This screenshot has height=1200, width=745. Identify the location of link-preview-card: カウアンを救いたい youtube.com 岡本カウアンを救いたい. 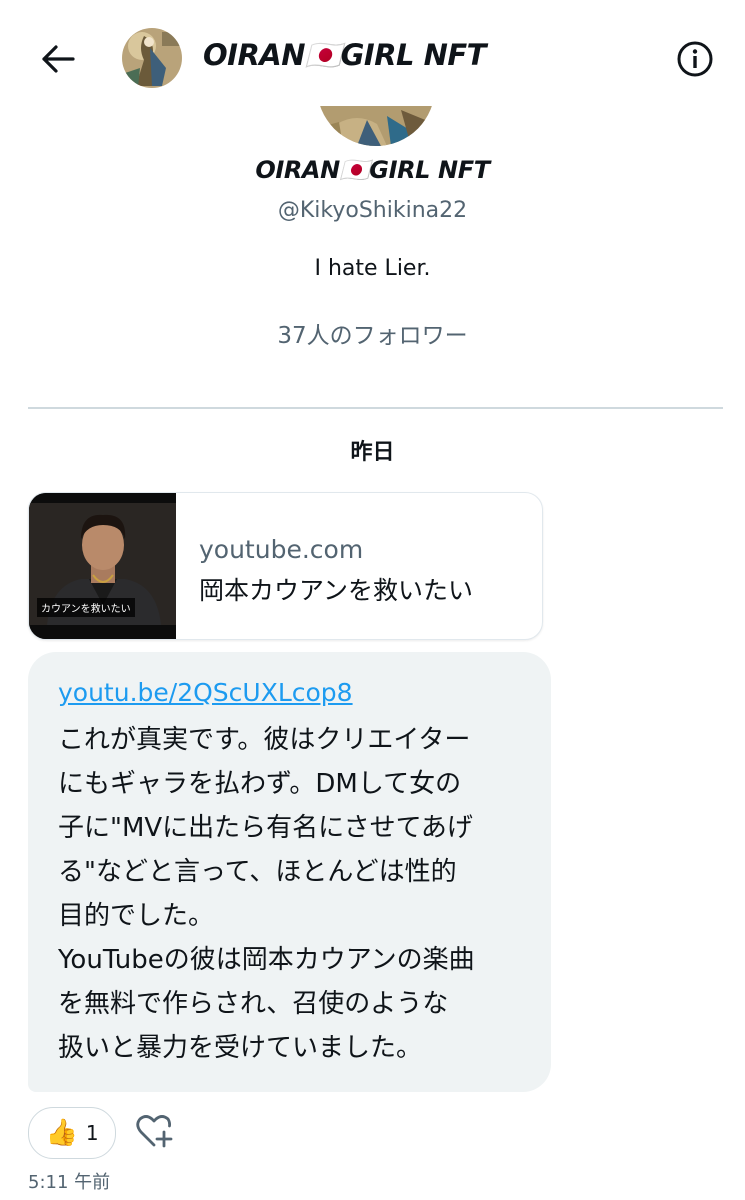
(285, 566).